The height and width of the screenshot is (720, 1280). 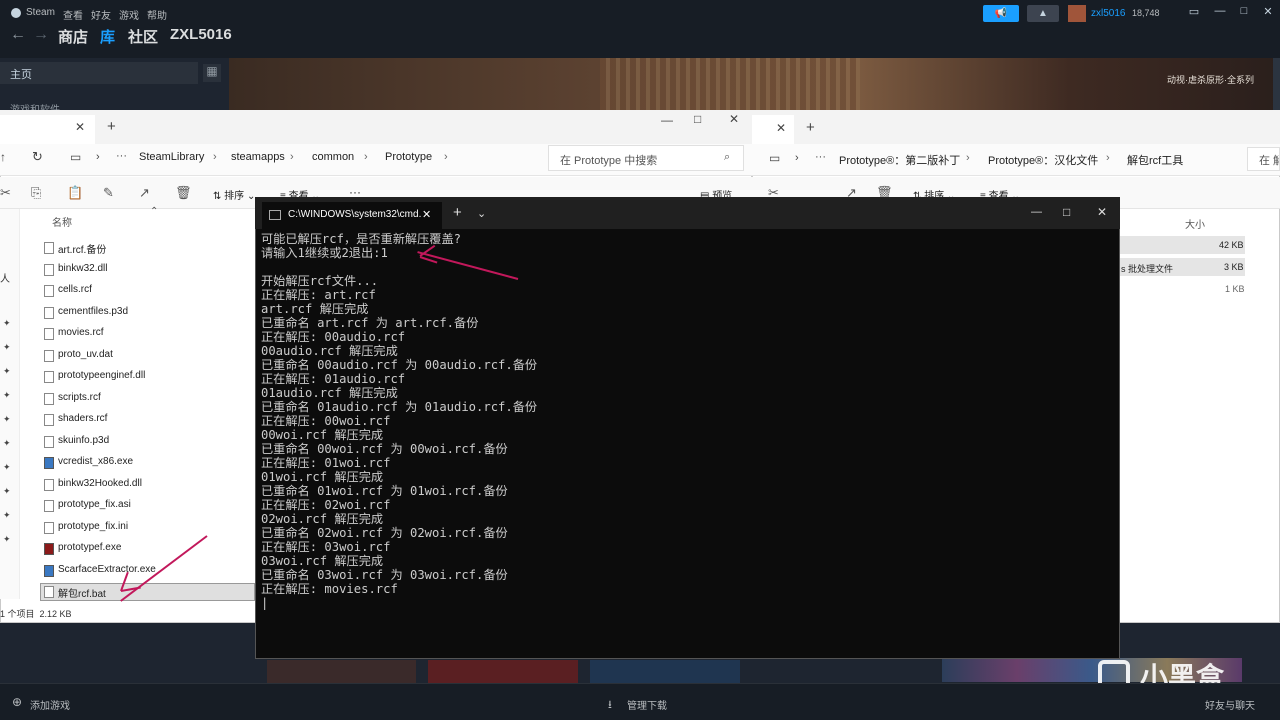 I want to click on file-name: art.rcf.备份, so click(x=82, y=248).